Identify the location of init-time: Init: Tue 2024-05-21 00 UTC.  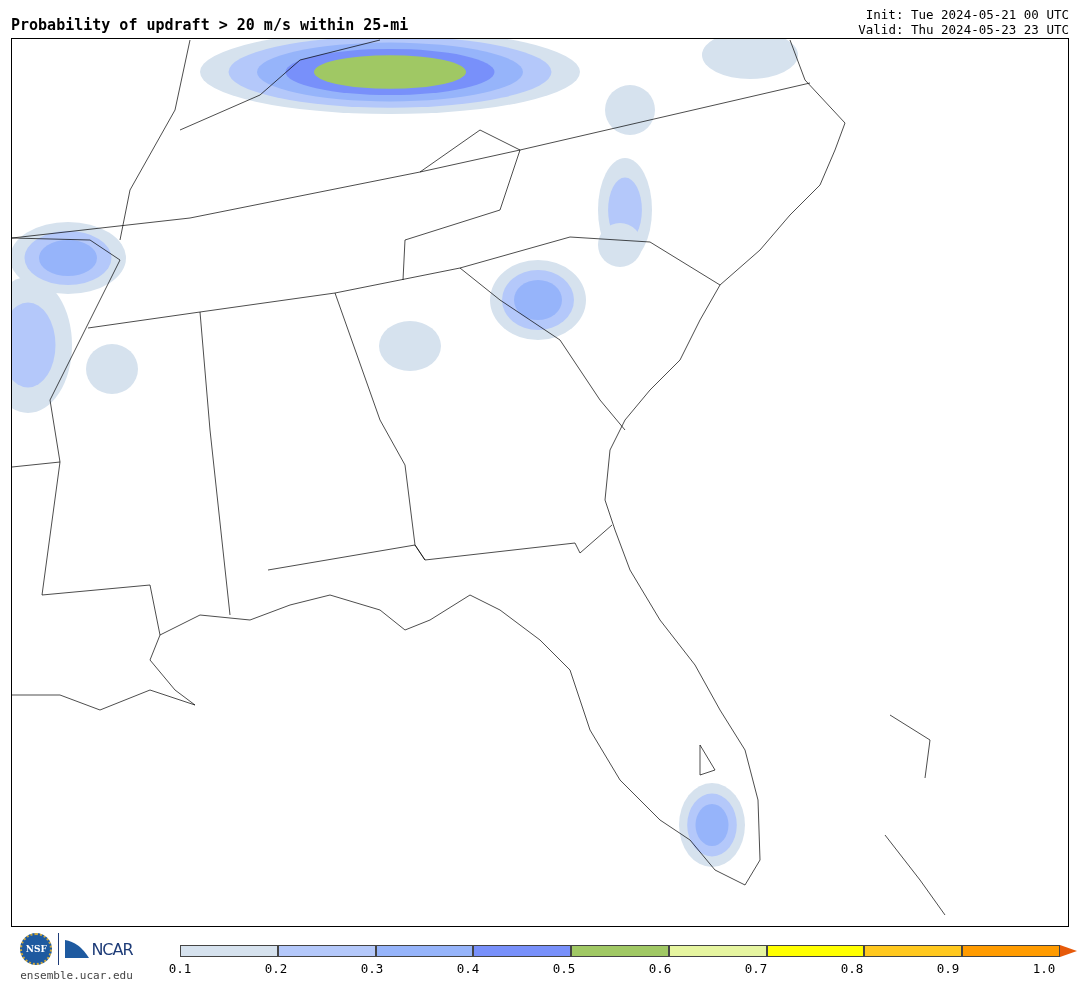
(967, 14).